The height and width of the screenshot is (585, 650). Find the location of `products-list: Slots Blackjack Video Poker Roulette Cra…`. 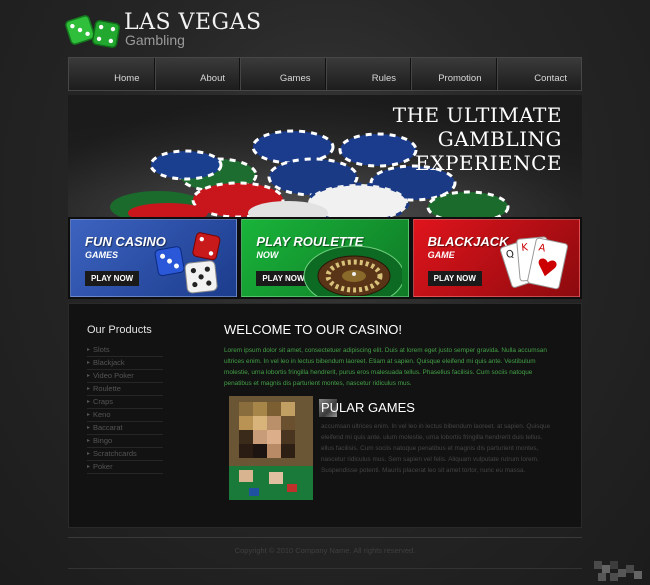

products-list: Slots Blackjack Video Poker Roulette Cra… is located at coordinates (125, 409).